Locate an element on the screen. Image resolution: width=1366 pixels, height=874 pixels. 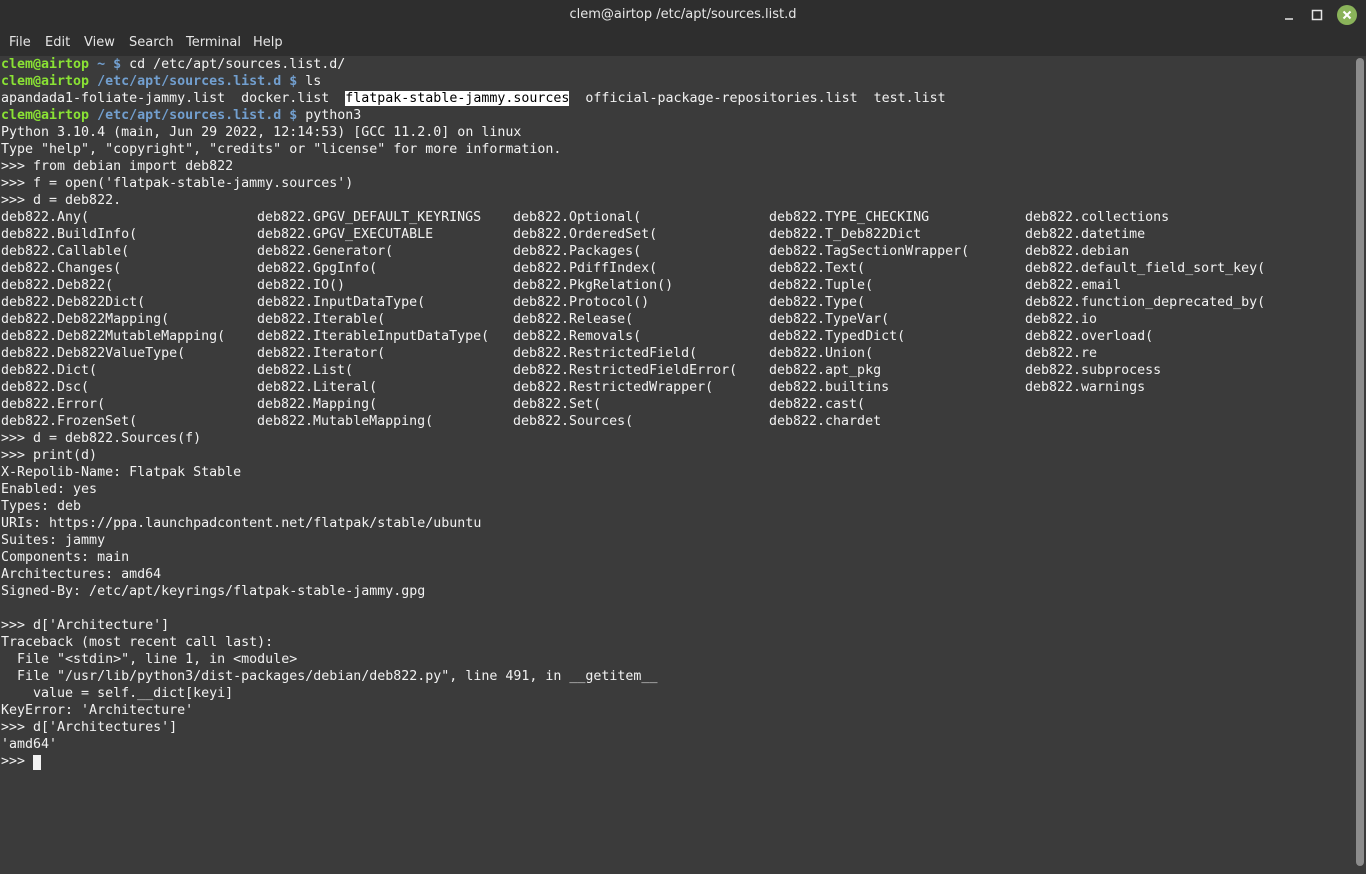
python-prompt: >>> is located at coordinates (17, 761).